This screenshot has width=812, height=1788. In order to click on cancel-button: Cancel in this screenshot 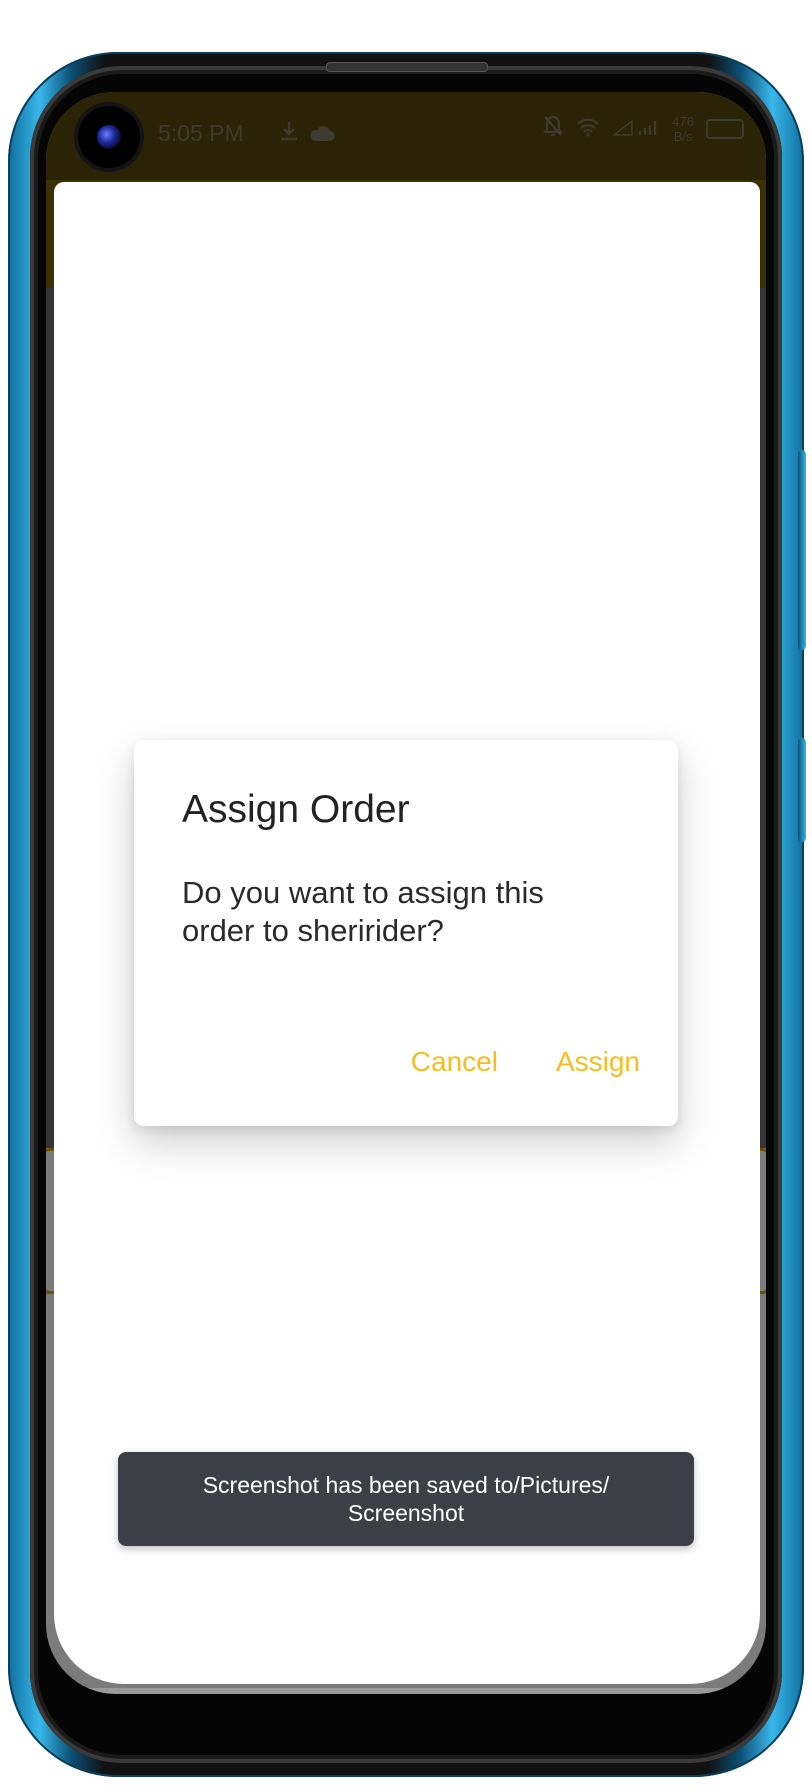, I will do `click(454, 1062)`.